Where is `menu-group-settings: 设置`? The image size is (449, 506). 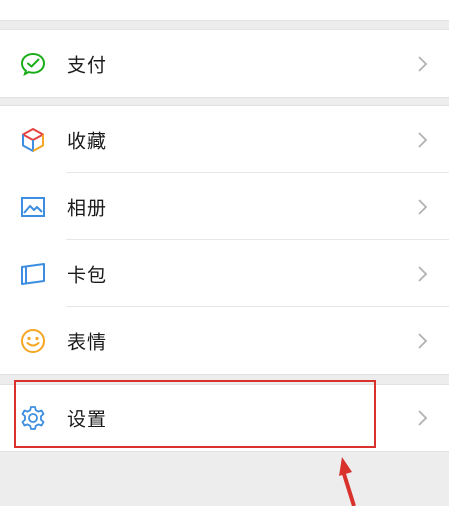
menu-group-settings: 设置 is located at coordinates (224, 418).